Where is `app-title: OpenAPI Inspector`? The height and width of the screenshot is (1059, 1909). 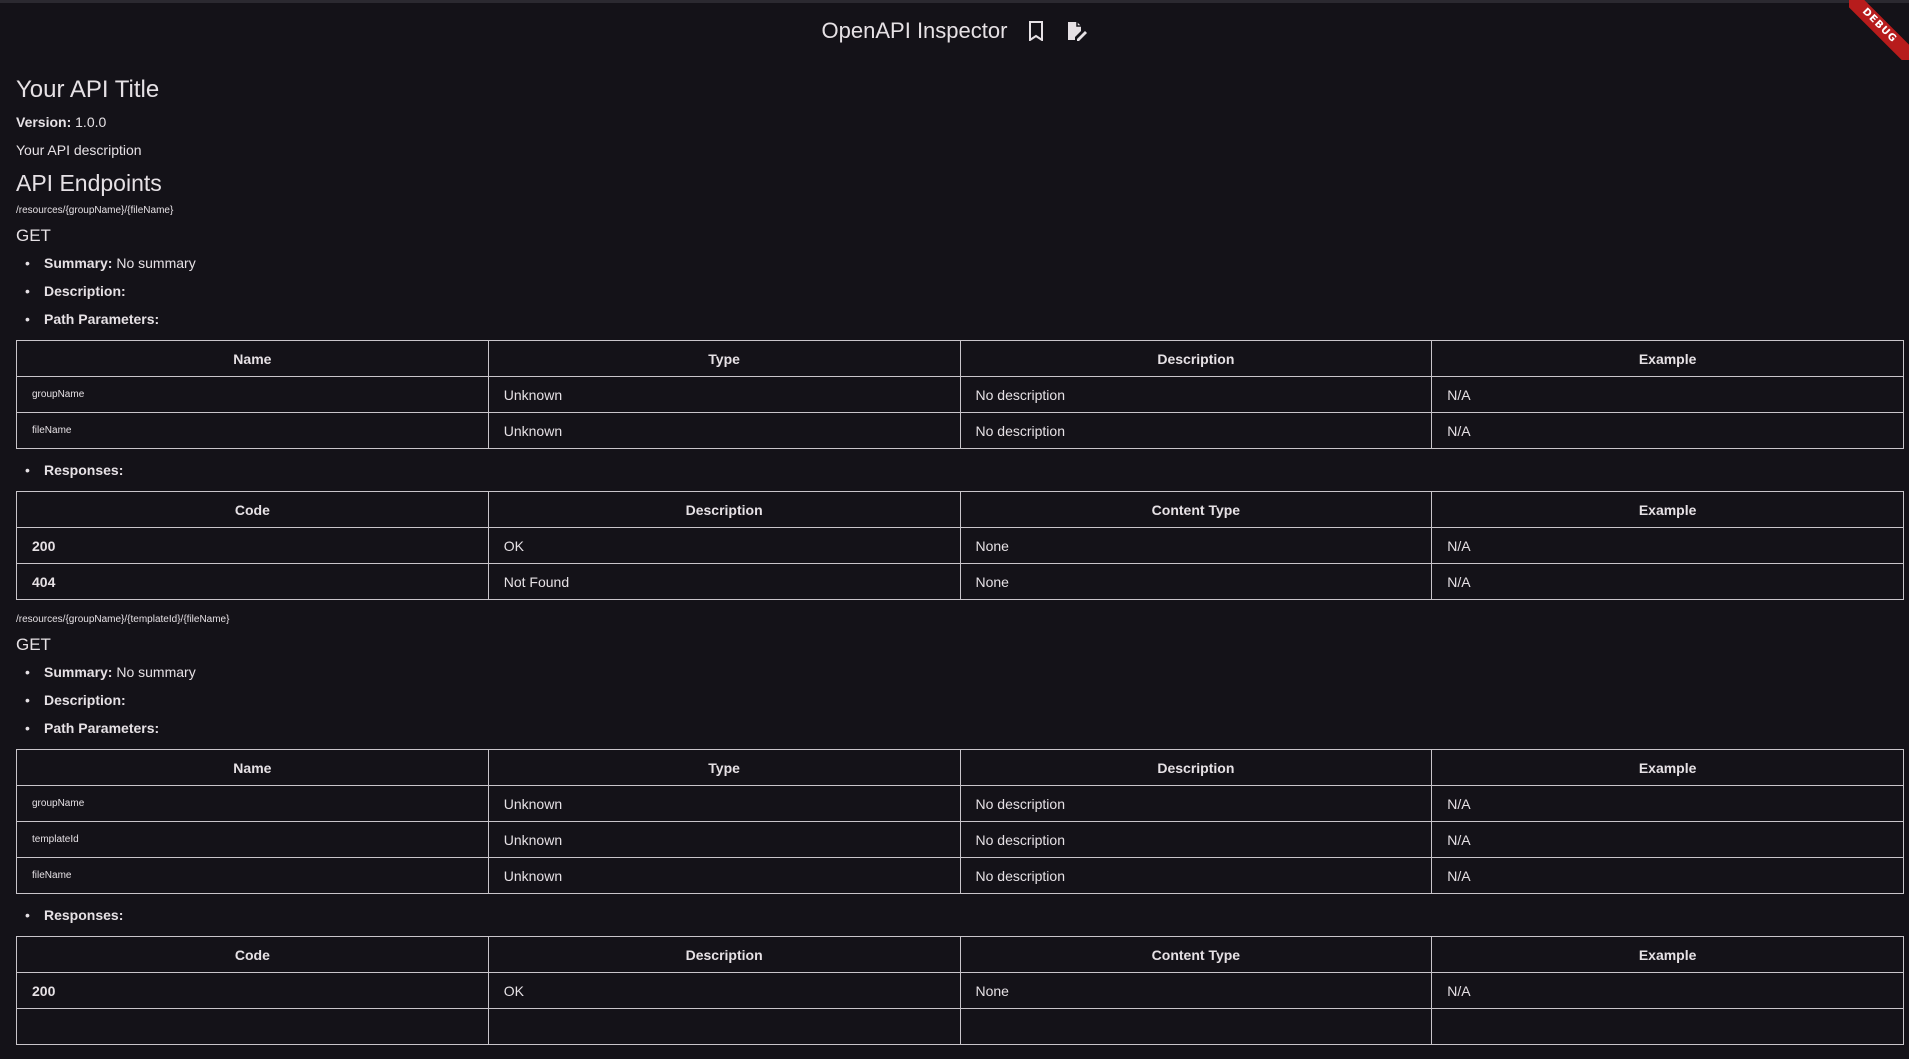
app-title: OpenAPI Inspector is located at coordinates (914, 30).